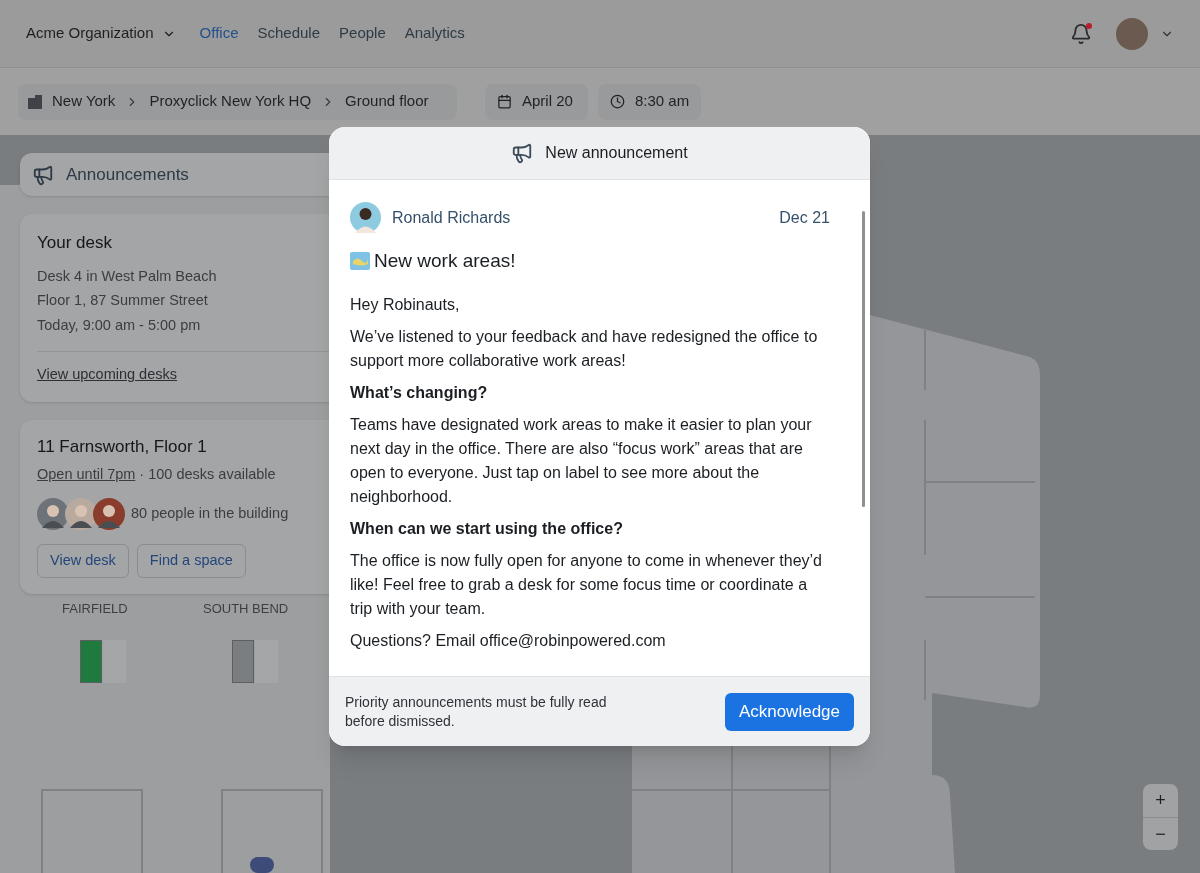  Describe the element at coordinates (75, 243) in the screenshot. I see `card-title: Your desk` at that location.